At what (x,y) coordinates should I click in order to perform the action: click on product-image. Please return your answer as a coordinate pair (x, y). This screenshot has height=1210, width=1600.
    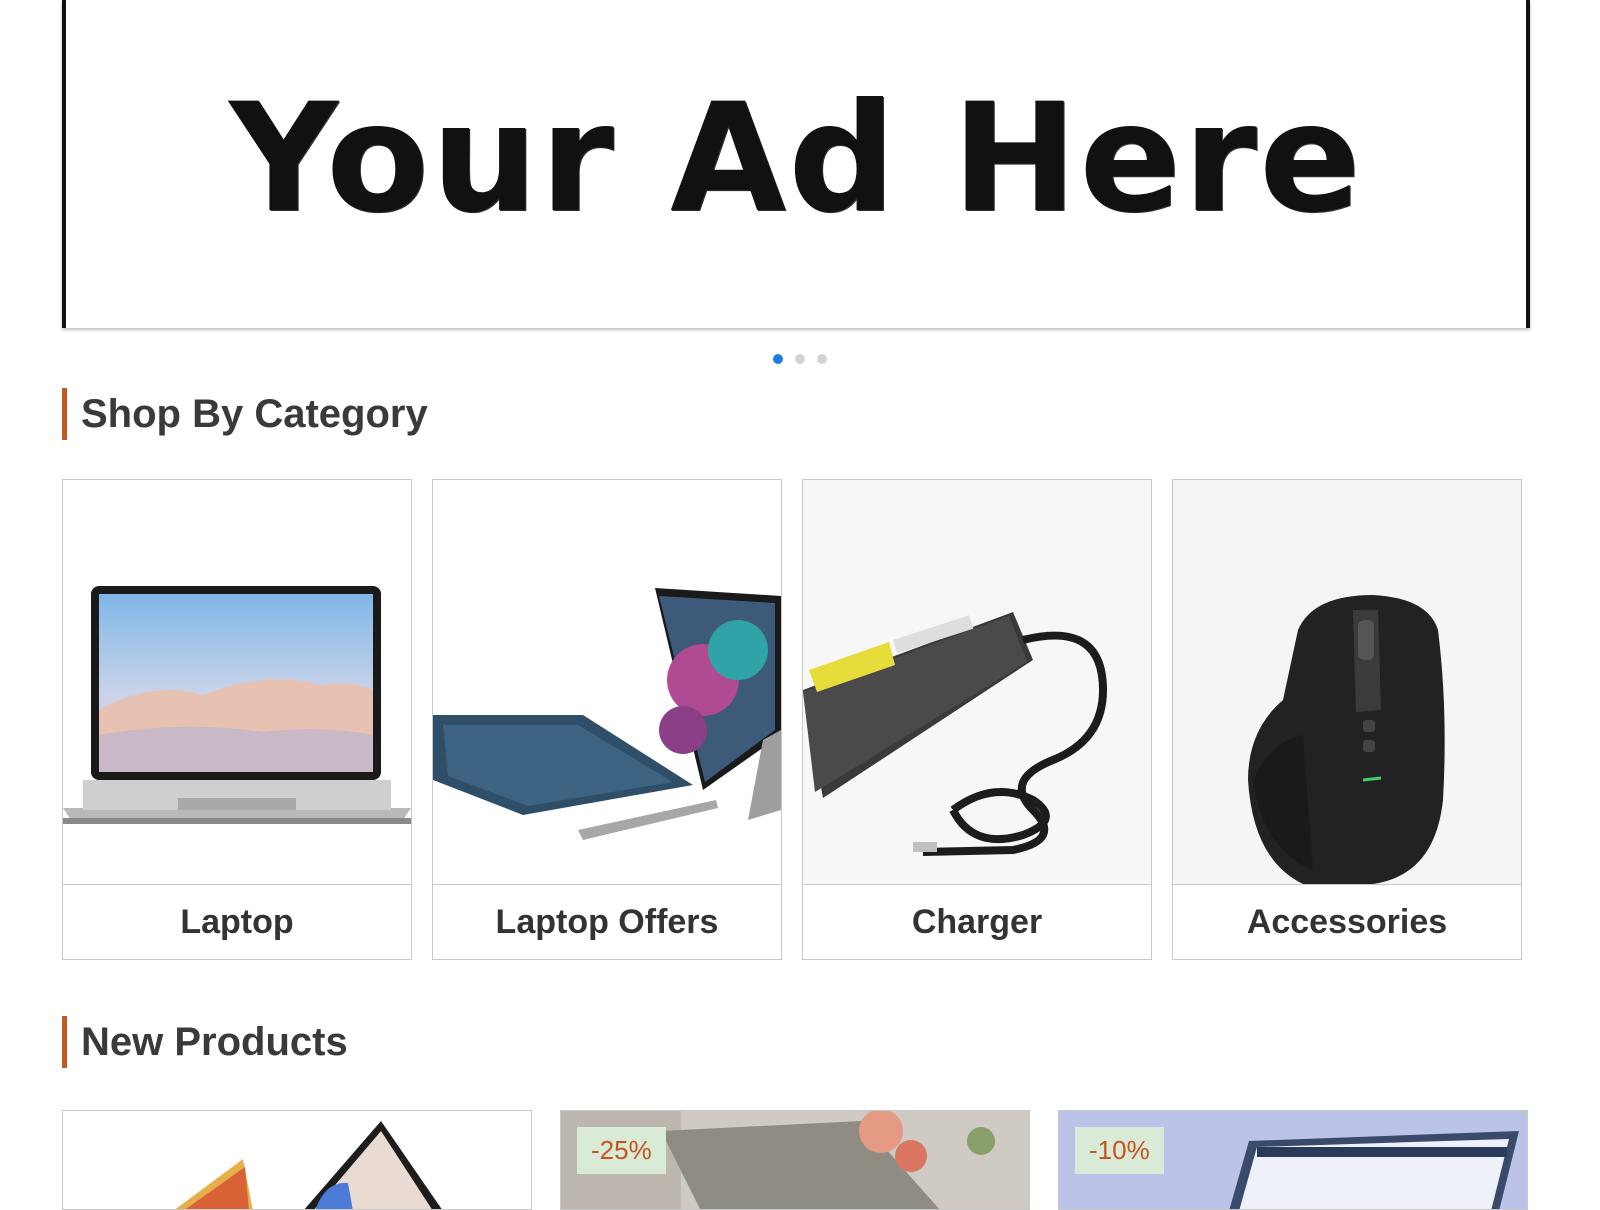
    Looking at the image, I should click on (297, 1160).